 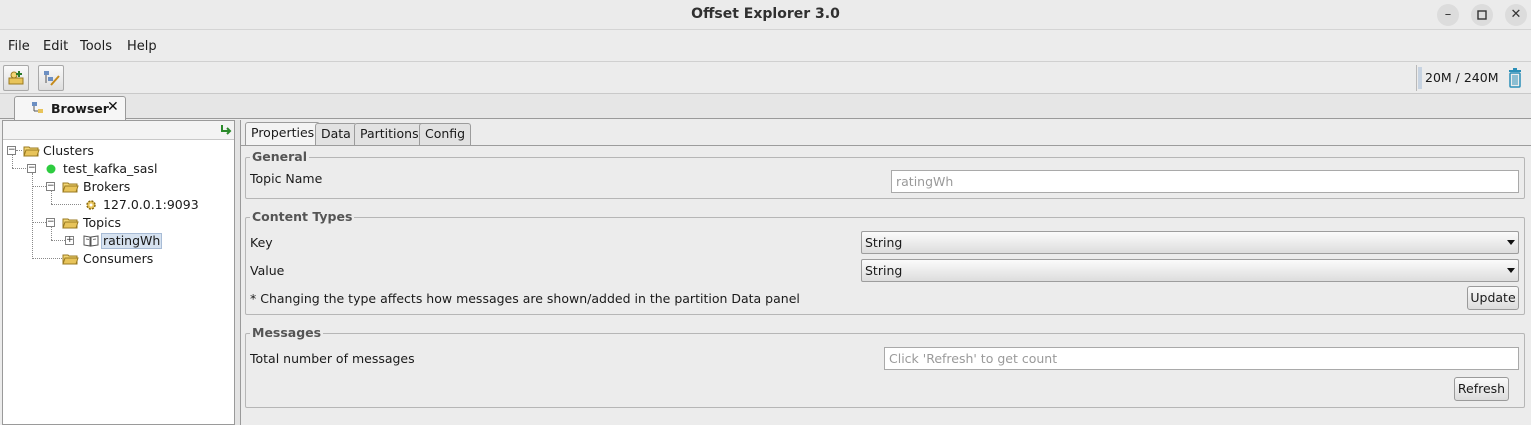 I want to click on tab-config: Config, so click(x=445, y=134).